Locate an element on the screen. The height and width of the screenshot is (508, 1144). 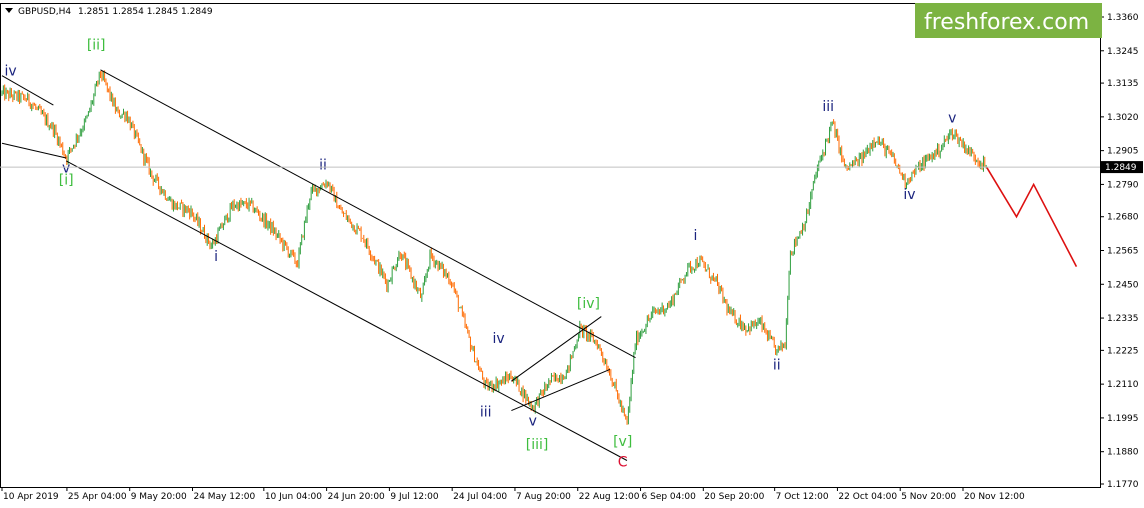
current-price-label: 1.2849 is located at coordinates (1121, 168).